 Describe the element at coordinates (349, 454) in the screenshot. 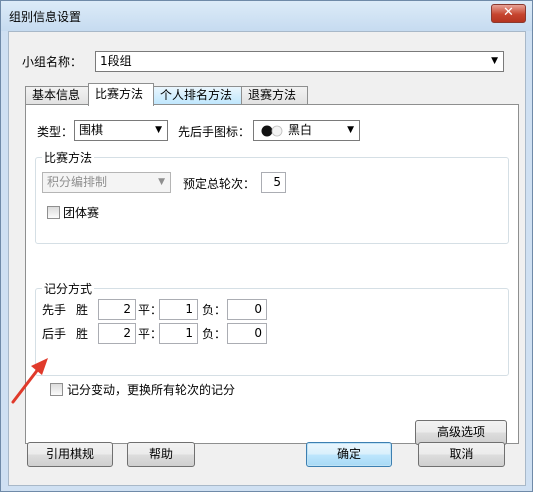

I see `ok-button: 确定` at that location.